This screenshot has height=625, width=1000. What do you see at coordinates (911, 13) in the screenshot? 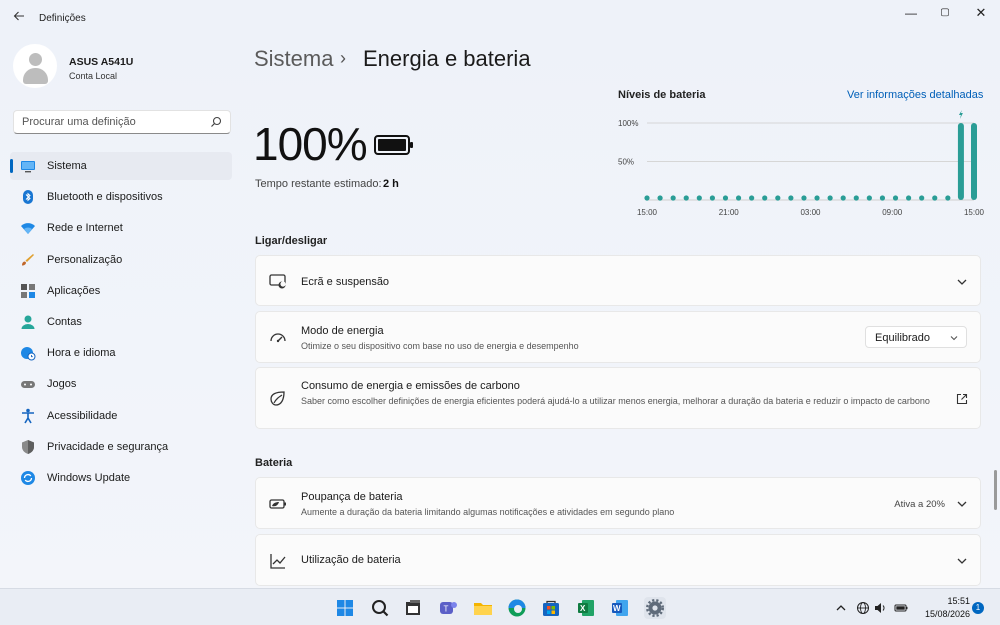
I see `minimize-button: —` at bounding box center [911, 13].